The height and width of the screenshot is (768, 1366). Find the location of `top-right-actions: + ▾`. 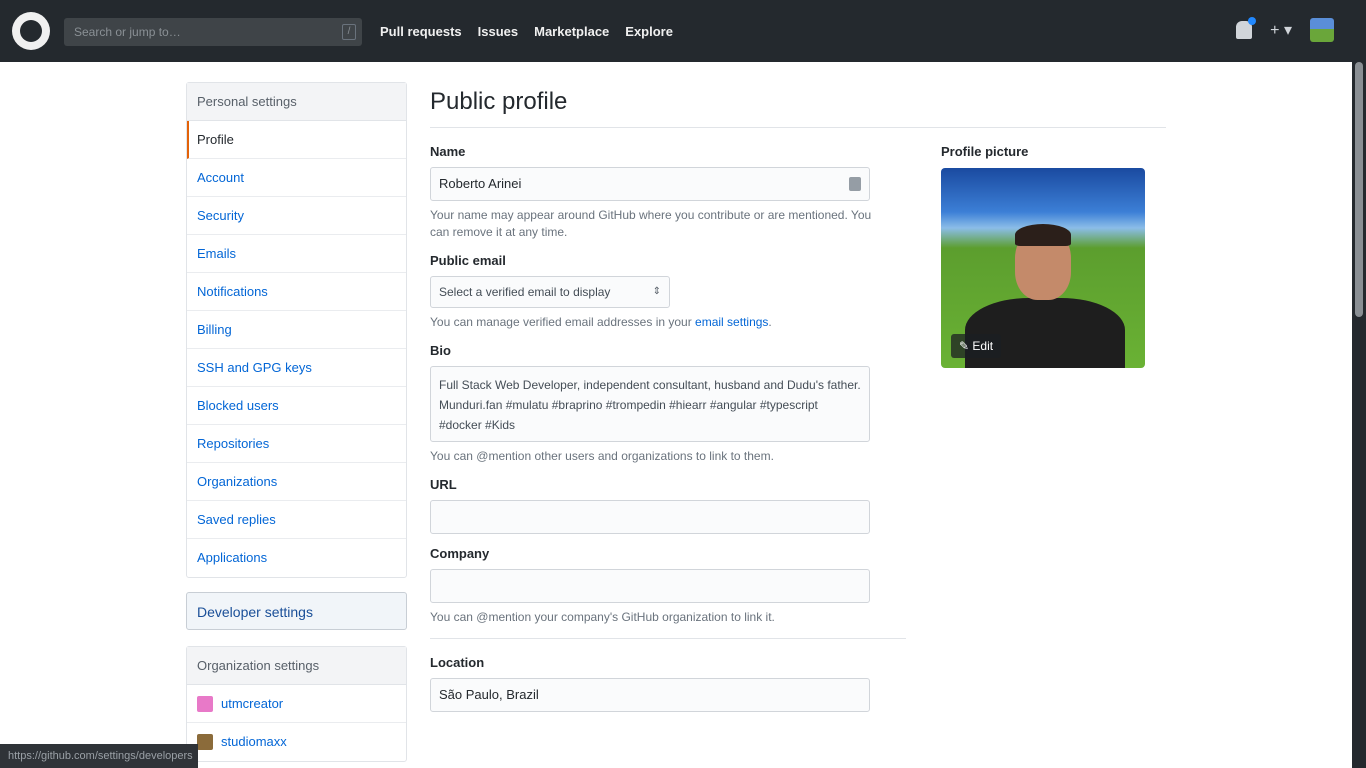

top-right-actions: + ▾ is located at coordinates (1285, 29).